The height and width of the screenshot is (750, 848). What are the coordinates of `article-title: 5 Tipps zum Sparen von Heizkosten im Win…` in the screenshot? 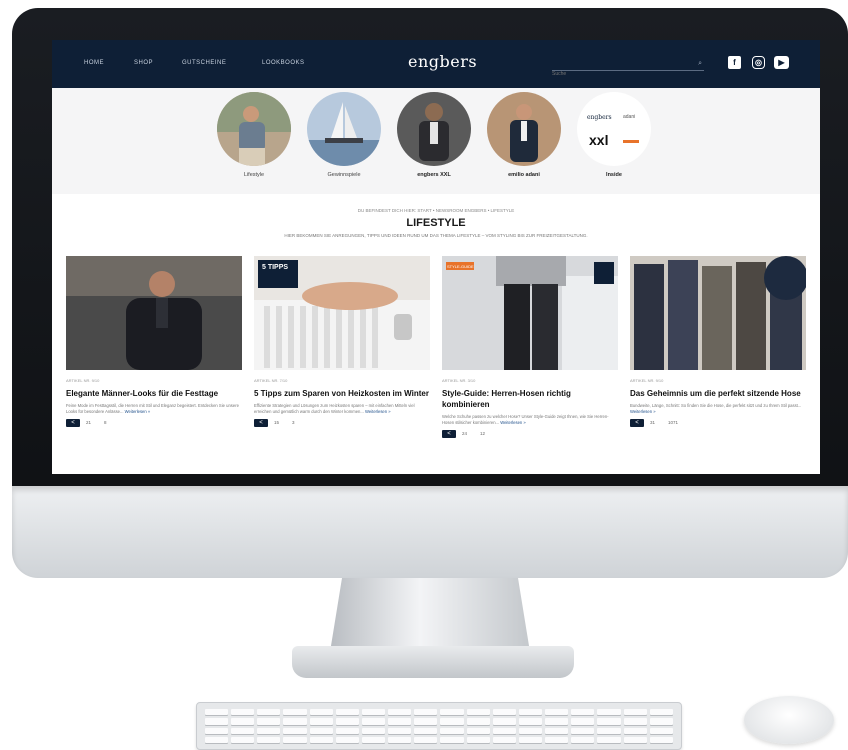 It's located at (342, 393).